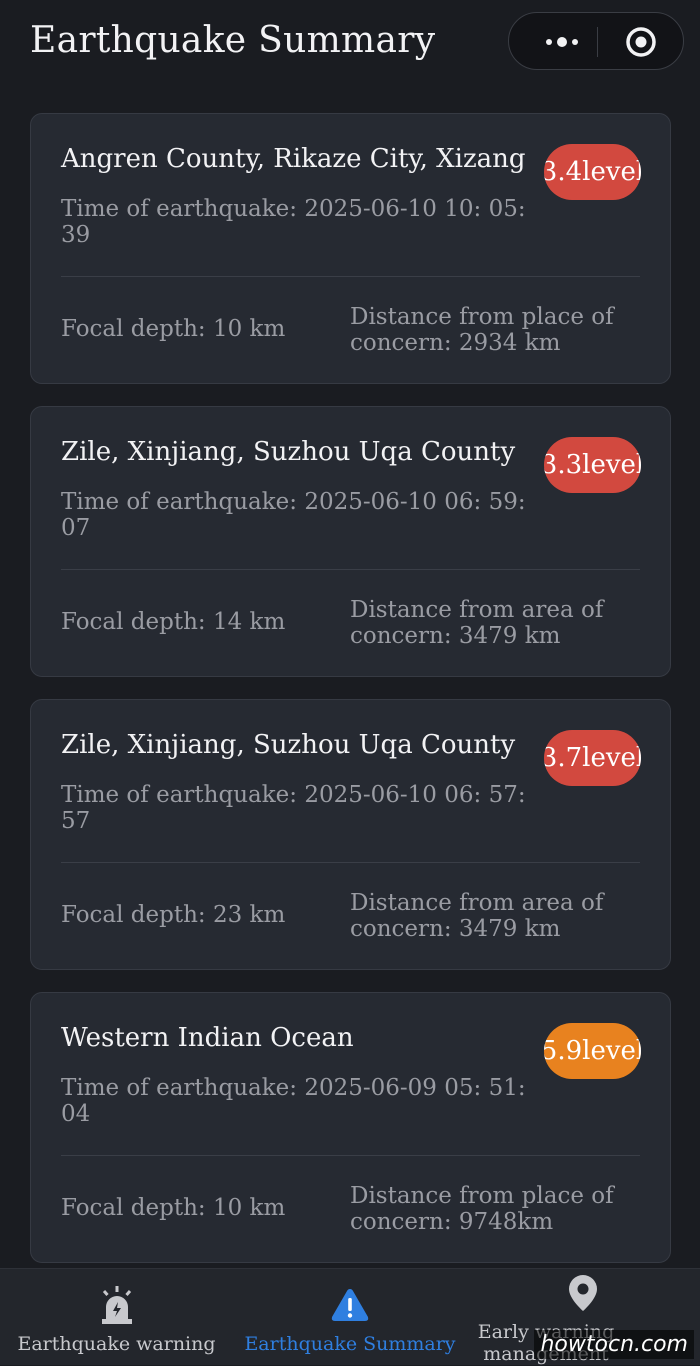 The image size is (700, 1366). Describe the element at coordinates (173, 622) in the screenshot. I see `focal-depth: Focal depth: 14 km` at that location.